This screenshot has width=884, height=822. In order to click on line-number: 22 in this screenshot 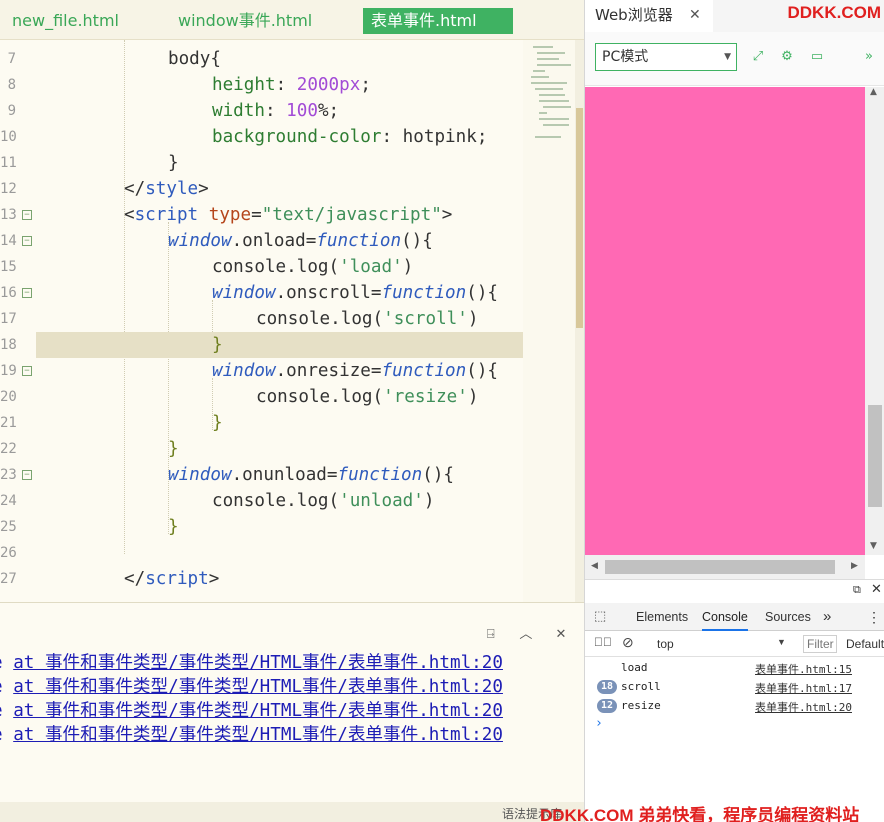, I will do `click(8, 449)`.